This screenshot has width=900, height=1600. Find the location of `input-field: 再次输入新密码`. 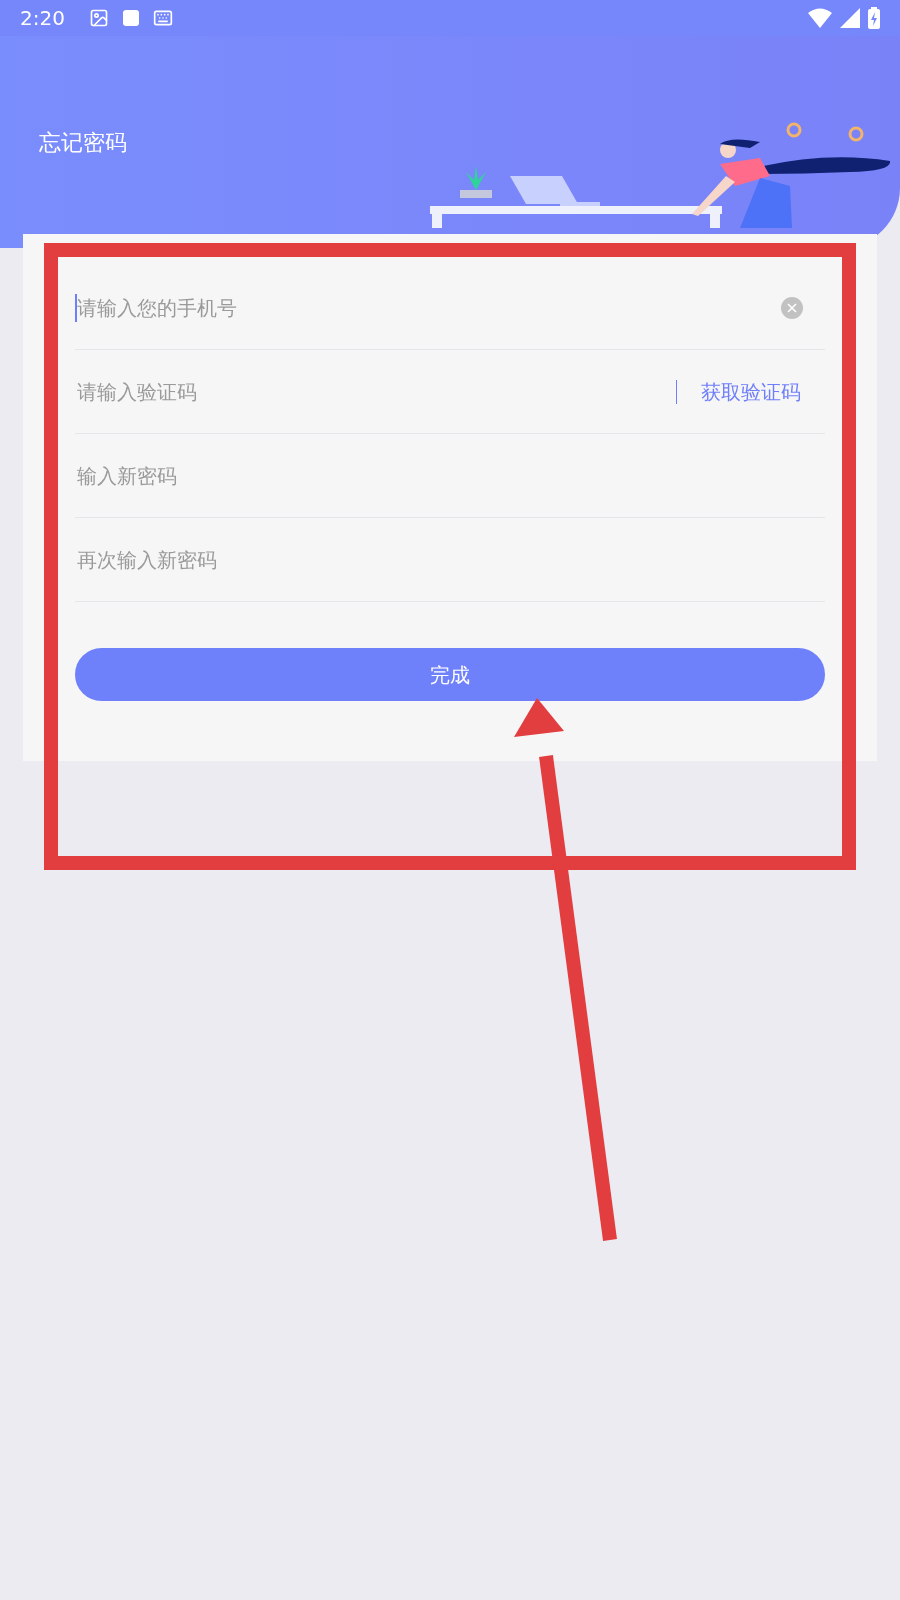

input-field: 再次输入新密码 is located at coordinates (450, 559).